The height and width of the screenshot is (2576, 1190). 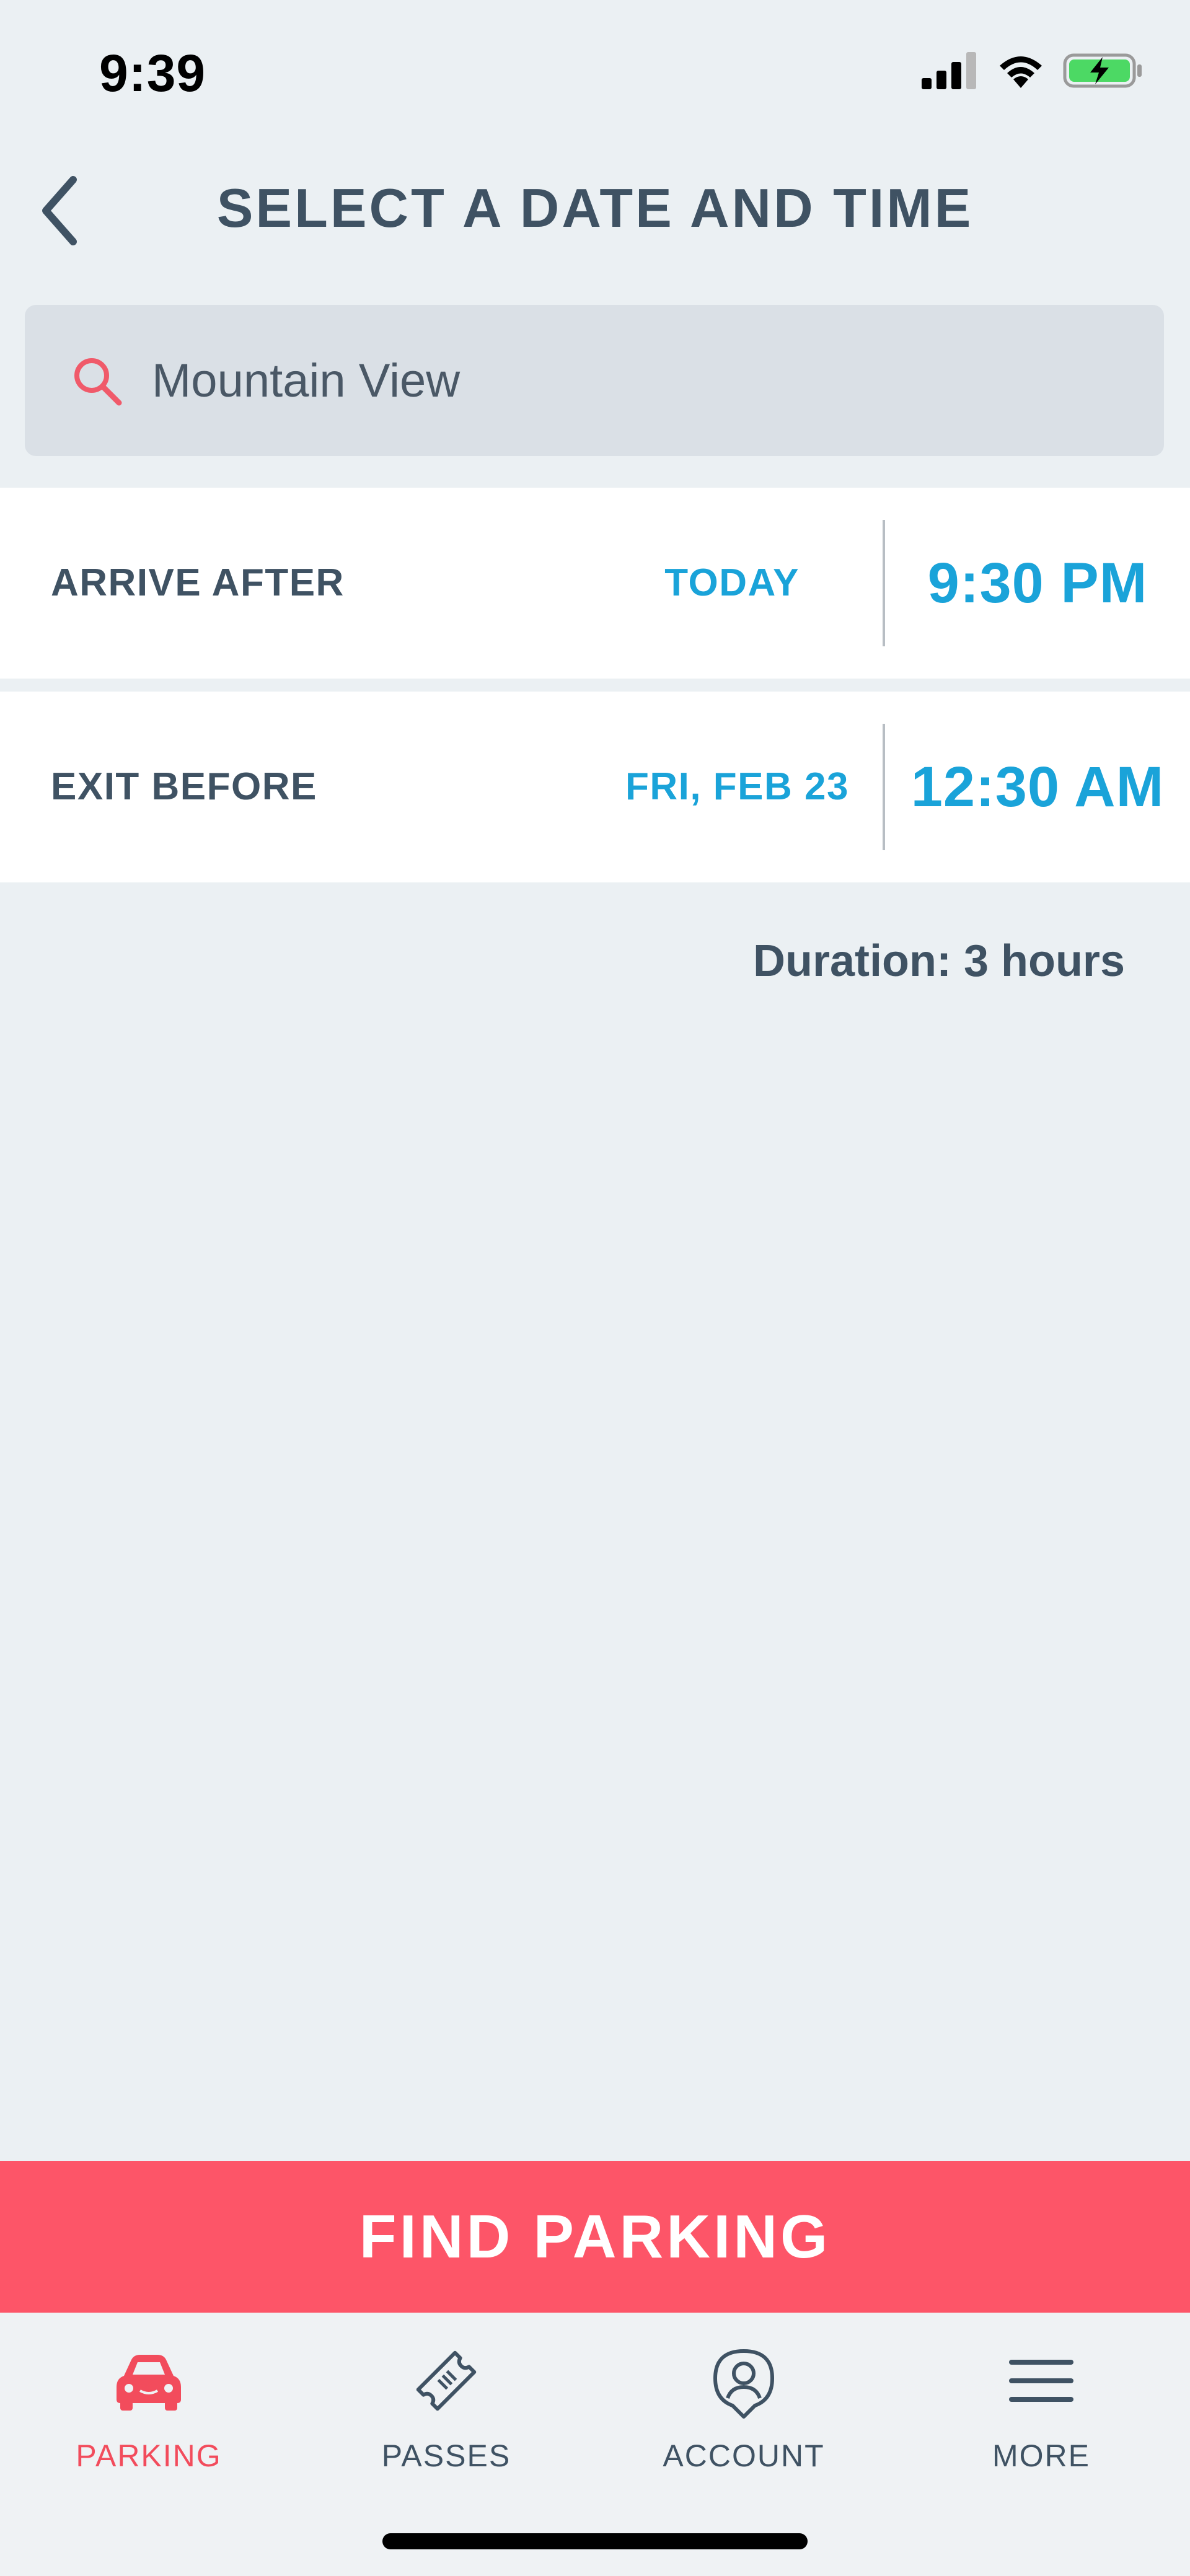 I want to click on search-box, so click(x=594, y=381).